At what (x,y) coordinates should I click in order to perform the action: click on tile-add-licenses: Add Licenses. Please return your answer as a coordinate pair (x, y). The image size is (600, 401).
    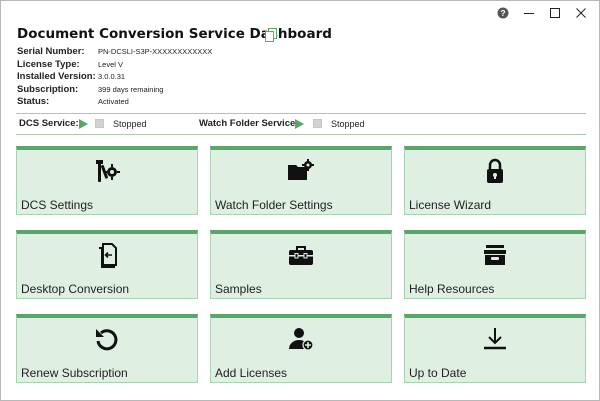
    Looking at the image, I should click on (301, 348).